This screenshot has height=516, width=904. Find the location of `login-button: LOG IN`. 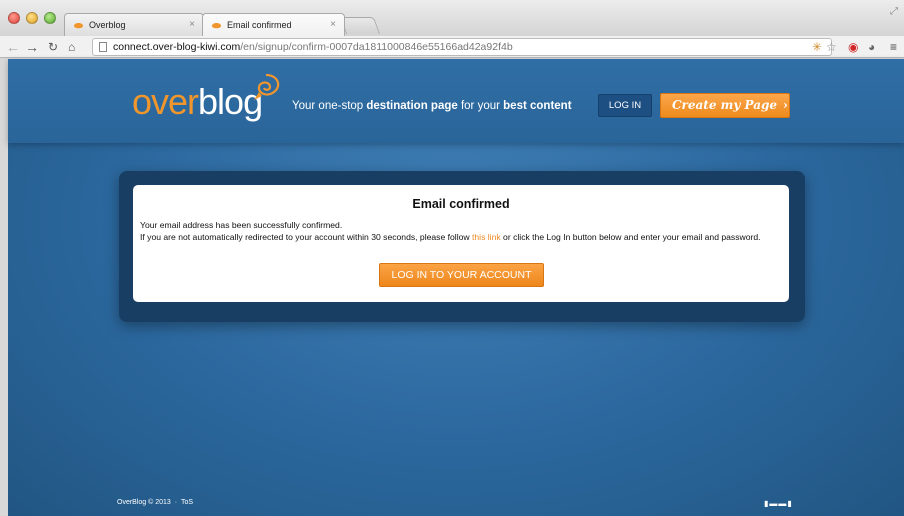

login-button: LOG IN is located at coordinates (625, 105).